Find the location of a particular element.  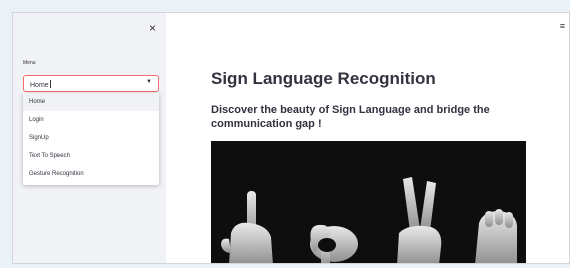

hamburger-menu-icon: ≡ is located at coordinates (562, 26).